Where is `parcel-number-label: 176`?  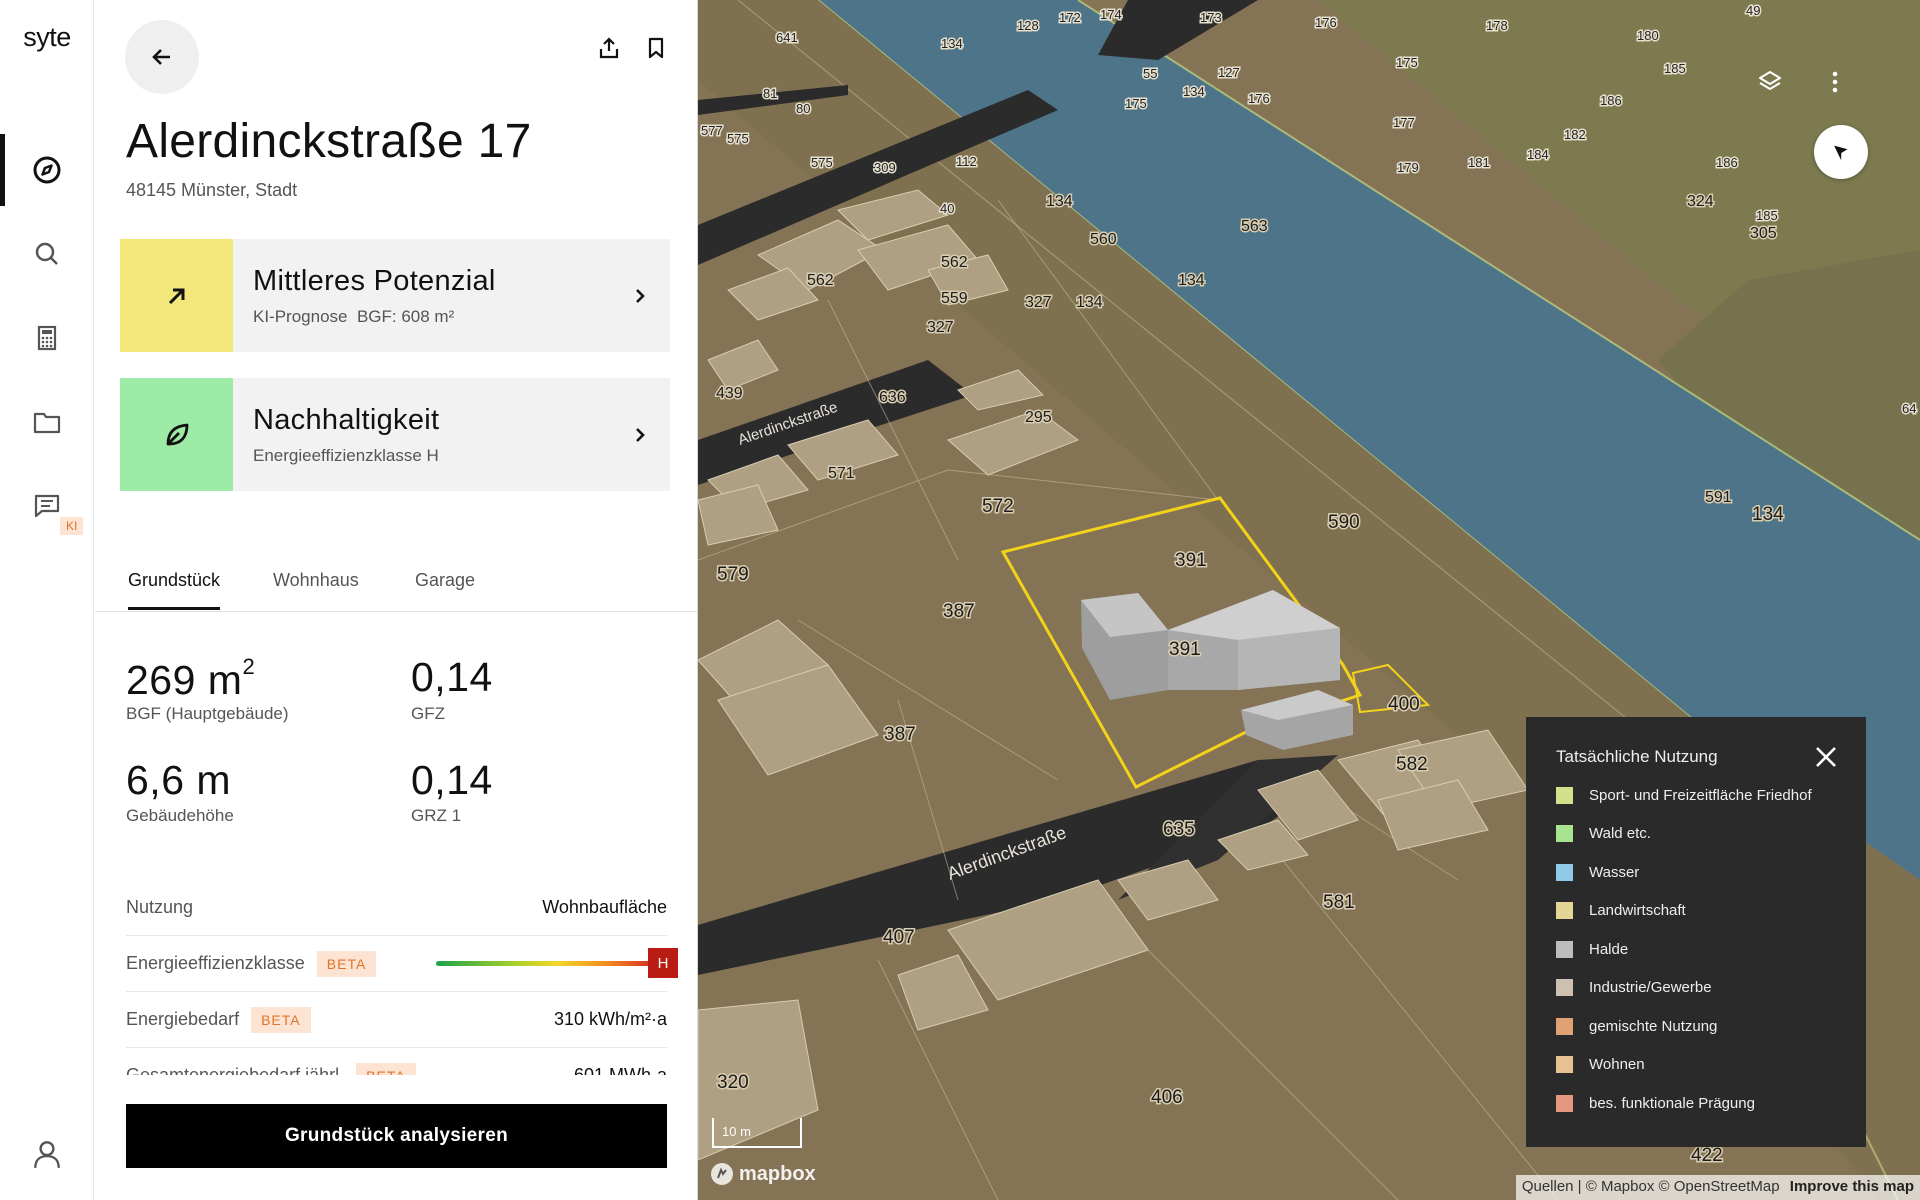
parcel-number-label: 176 is located at coordinates (1259, 98).